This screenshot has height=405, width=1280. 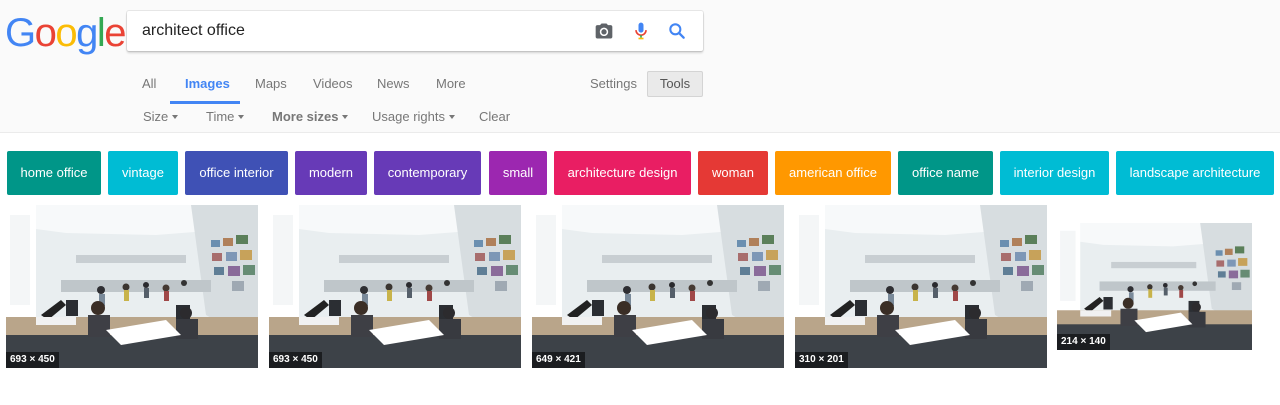 What do you see at coordinates (1083, 342) in the screenshot?
I see `image-dimensions: 214 × 140` at bounding box center [1083, 342].